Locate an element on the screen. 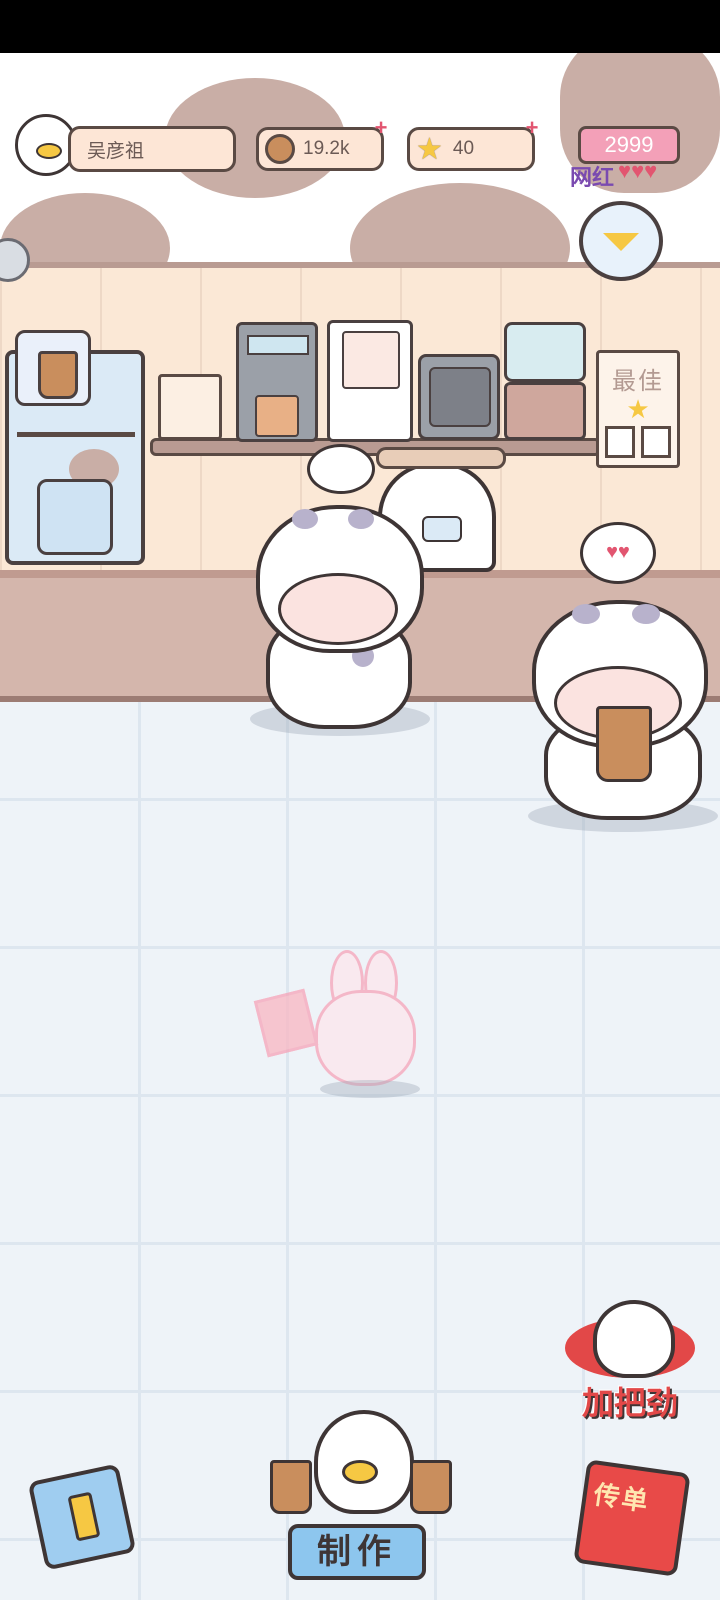  stars-amount: 40 is located at coordinates (463, 148).